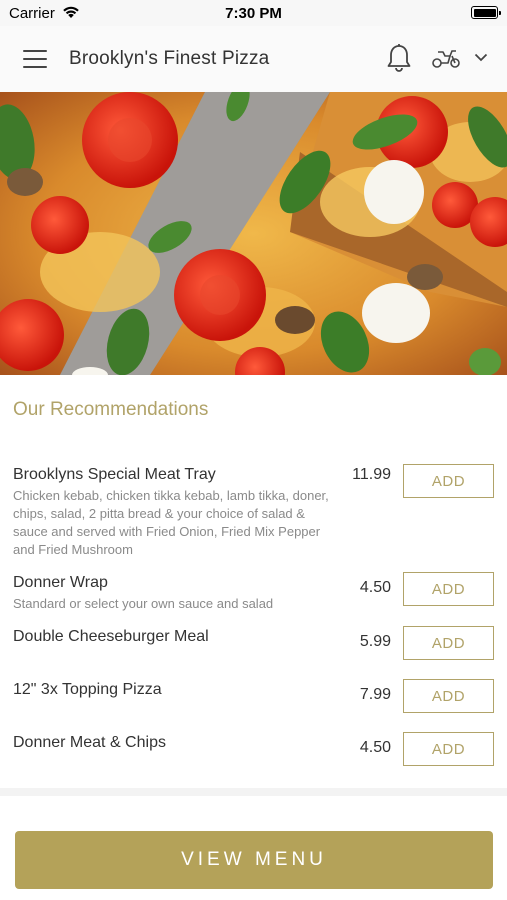  Describe the element at coordinates (399, 58) in the screenshot. I see `bell-icon` at that location.